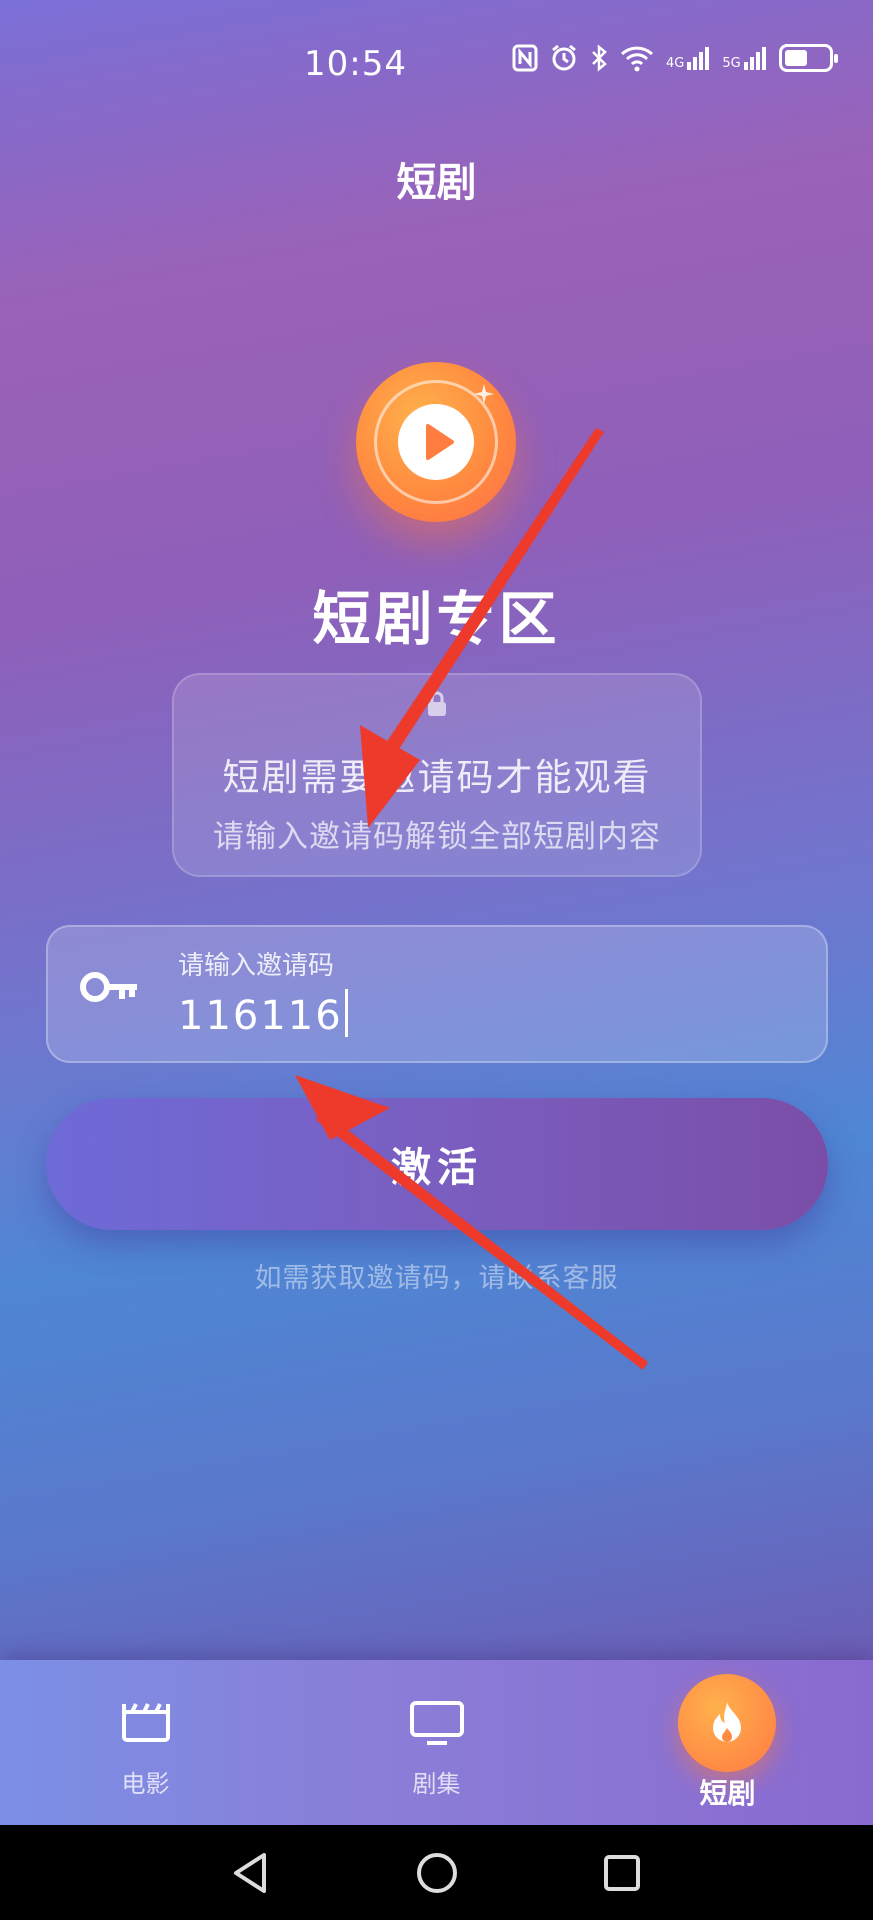  Describe the element at coordinates (436, 1784) in the screenshot. I see `nav-label-series: 剧集` at that location.